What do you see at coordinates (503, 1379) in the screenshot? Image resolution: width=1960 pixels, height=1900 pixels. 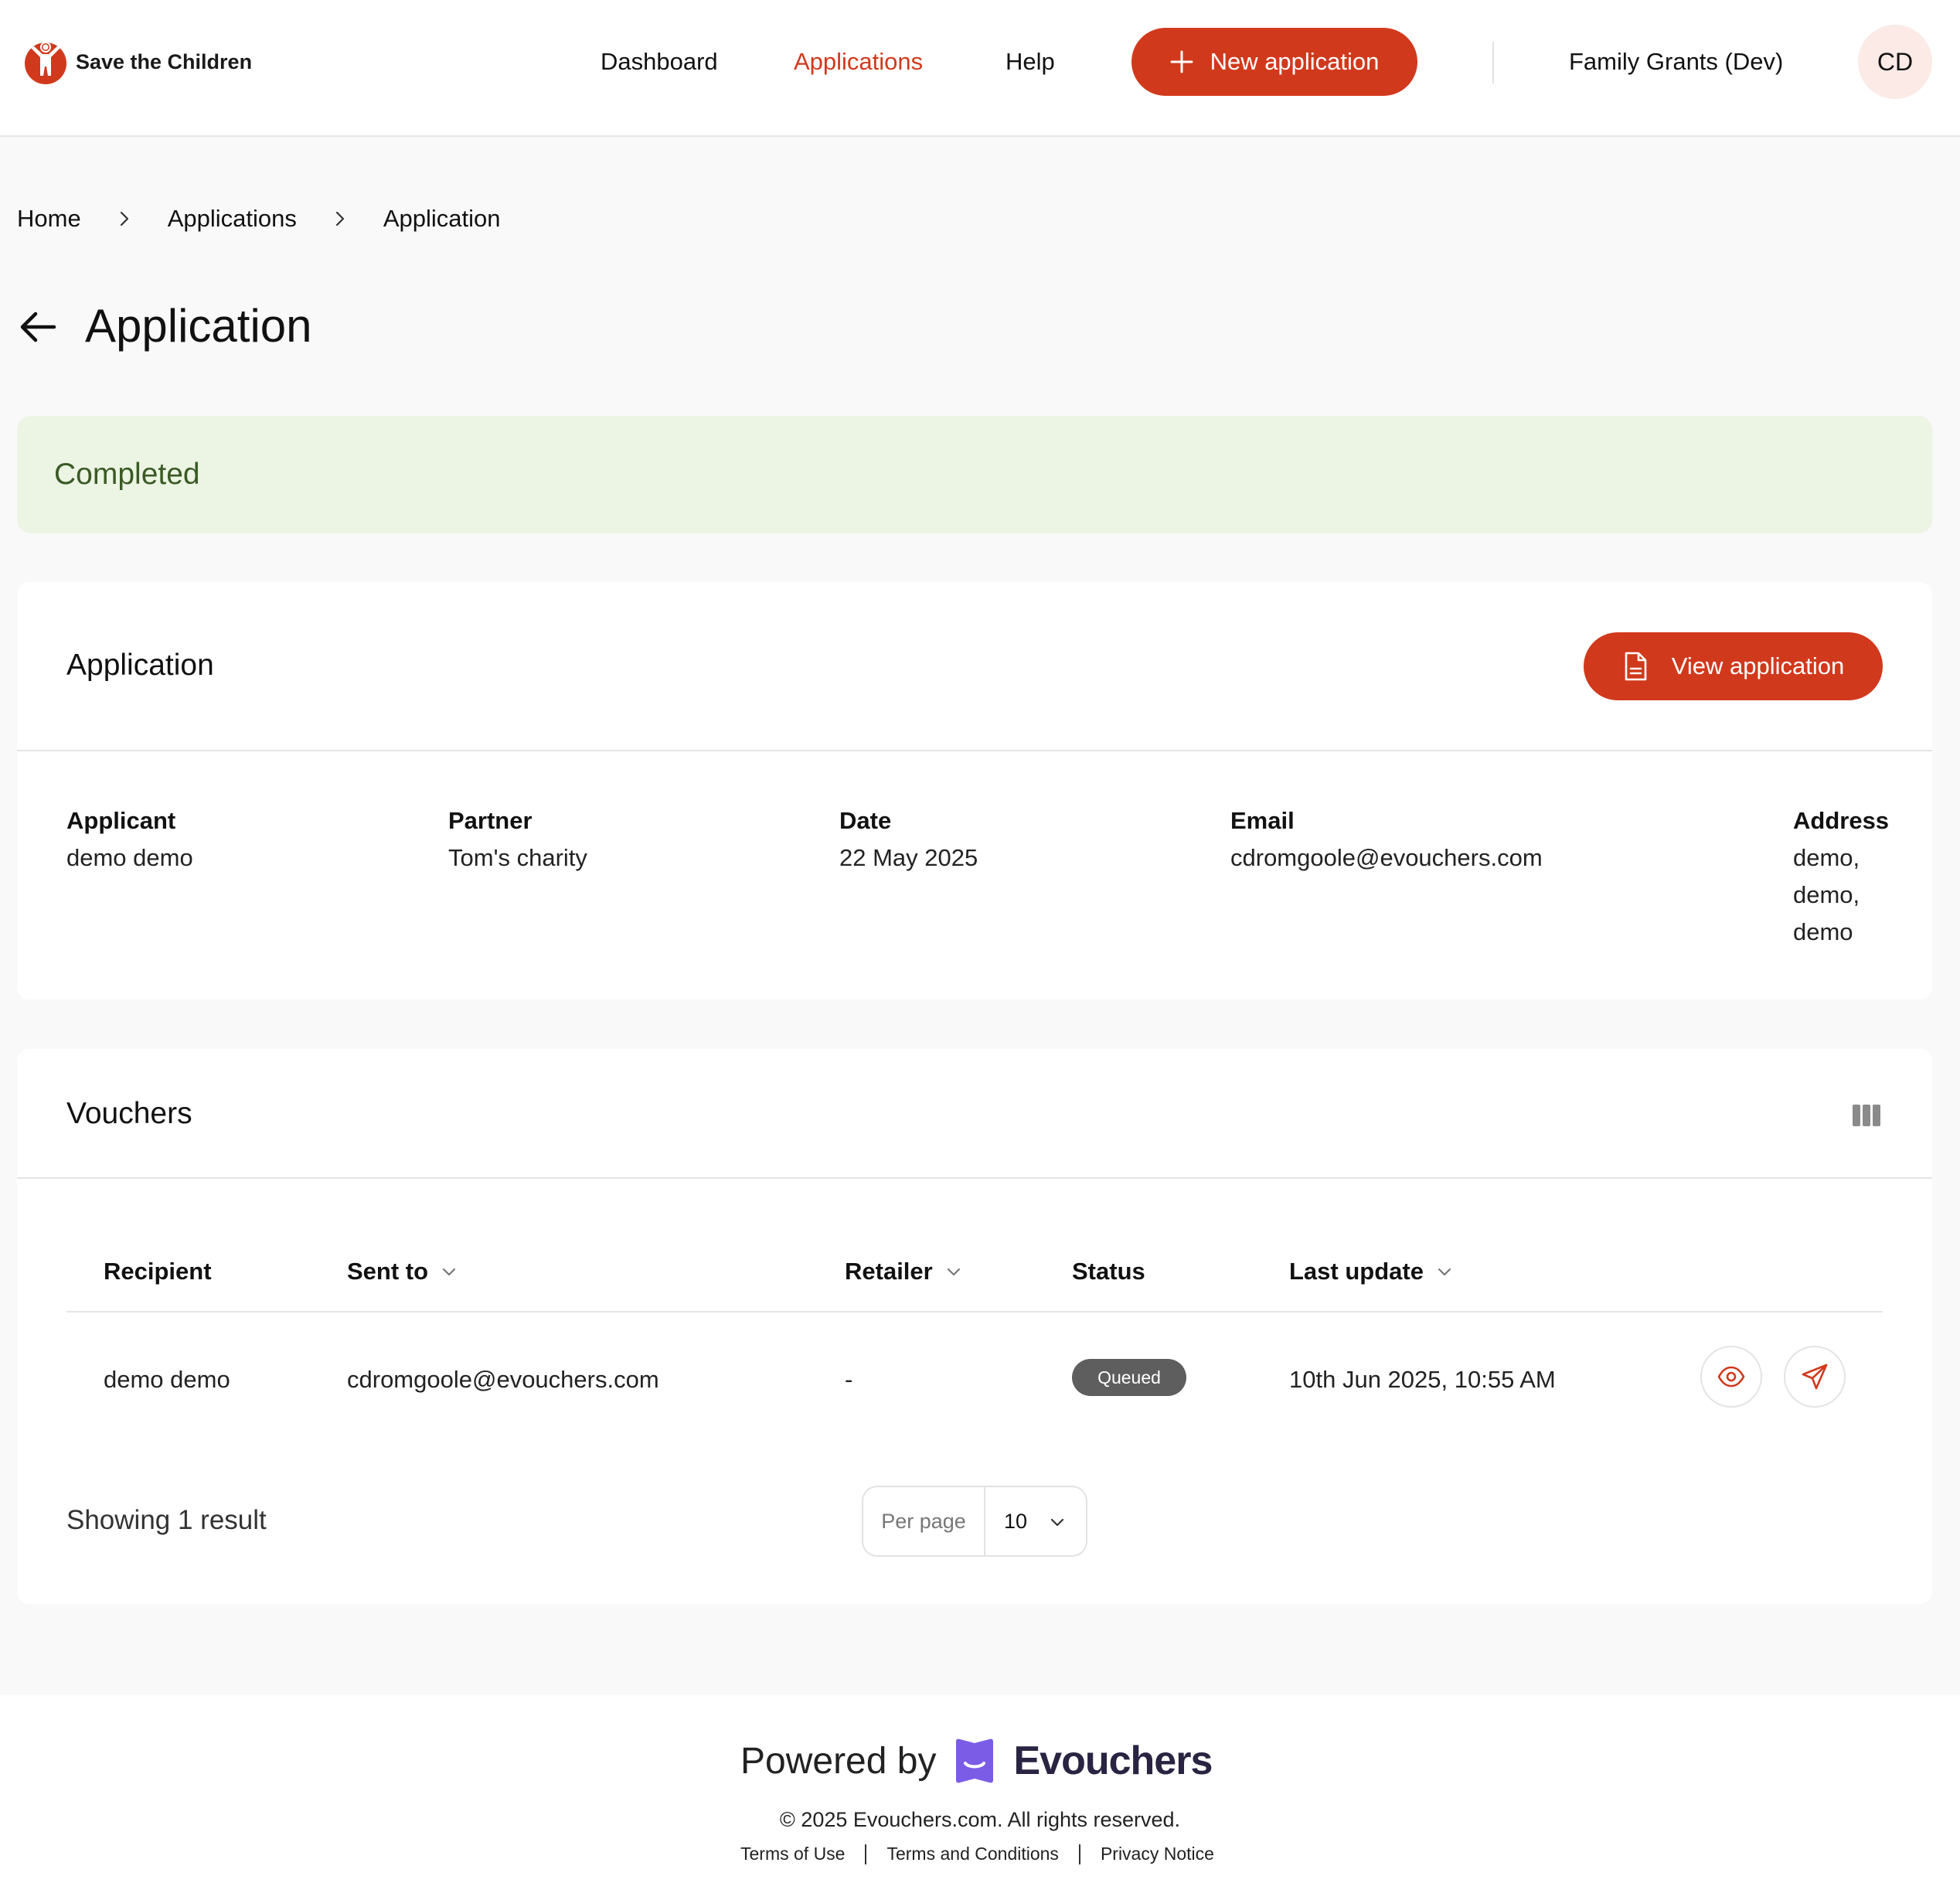 I see `cell-sent-to: cdromgoole@evouchers.com` at bounding box center [503, 1379].